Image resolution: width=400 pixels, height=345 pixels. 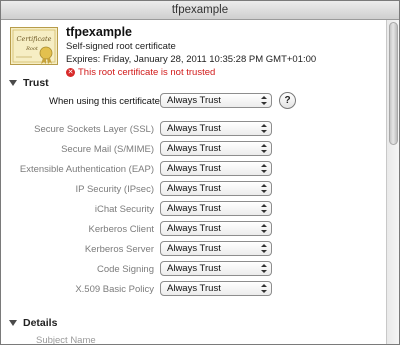 I want to click on trust-section-header: Trust, so click(x=29, y=83).